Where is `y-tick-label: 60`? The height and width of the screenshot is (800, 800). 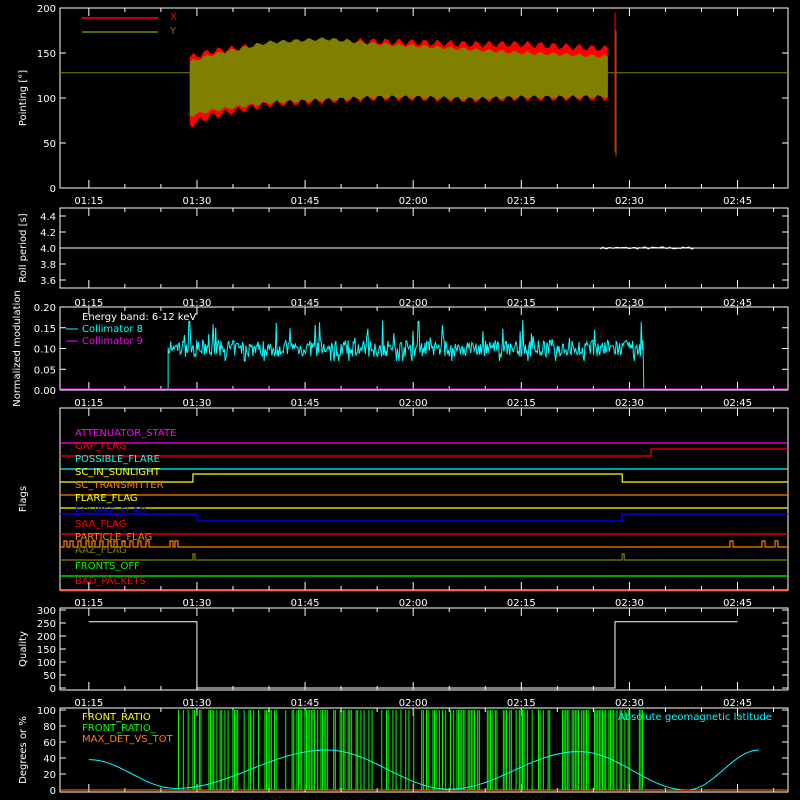
y-tick-label: 60 is located at coordinates (49, 743).